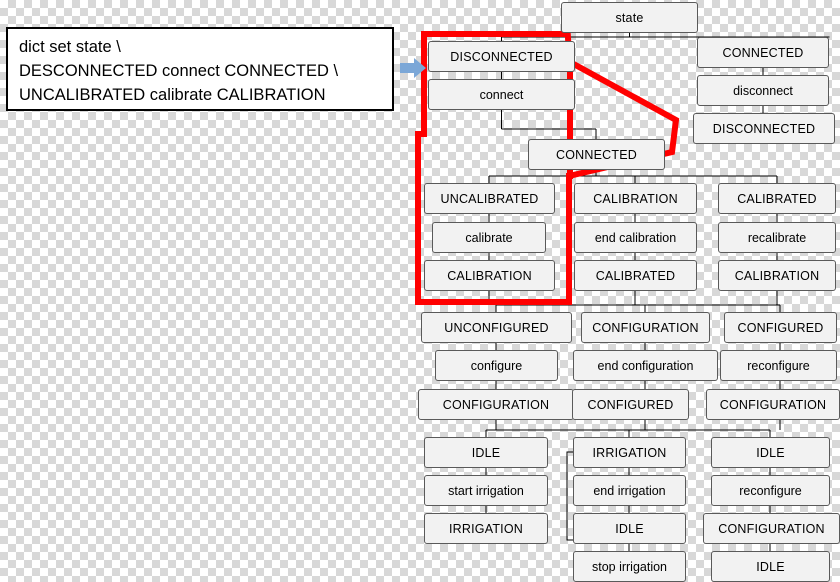  What do you see at coordinates (496, 365) in the screenshot?
I see `node-configure: configure` at bounding box center [496, 365].